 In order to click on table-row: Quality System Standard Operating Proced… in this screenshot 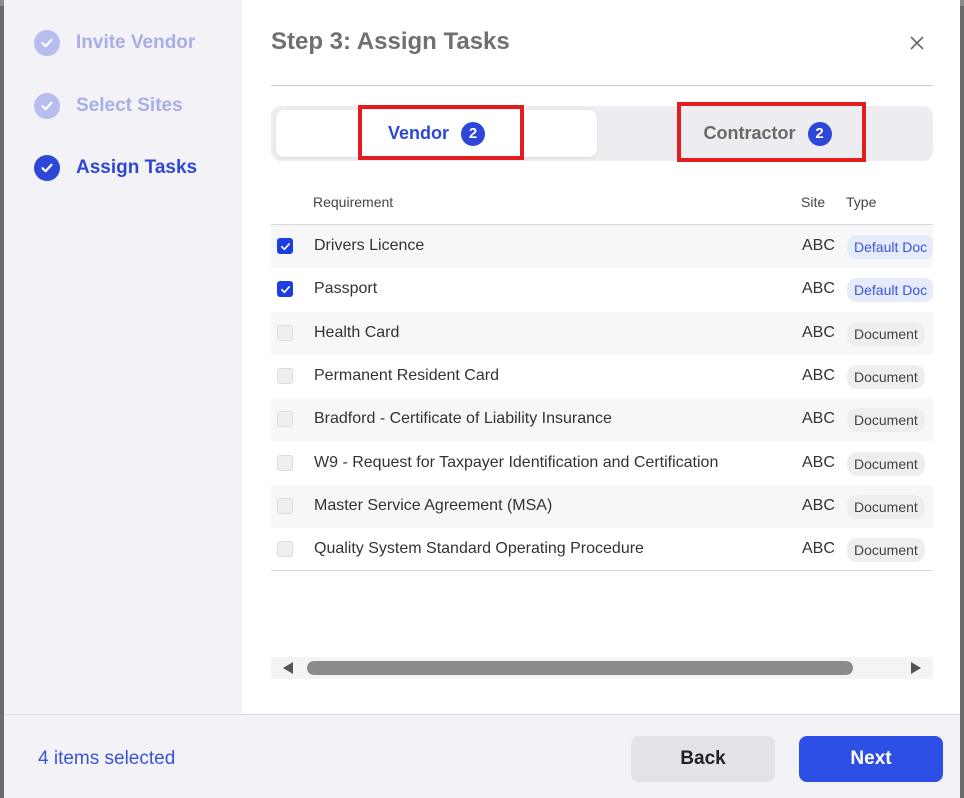, I will do `click(602, 549)`.